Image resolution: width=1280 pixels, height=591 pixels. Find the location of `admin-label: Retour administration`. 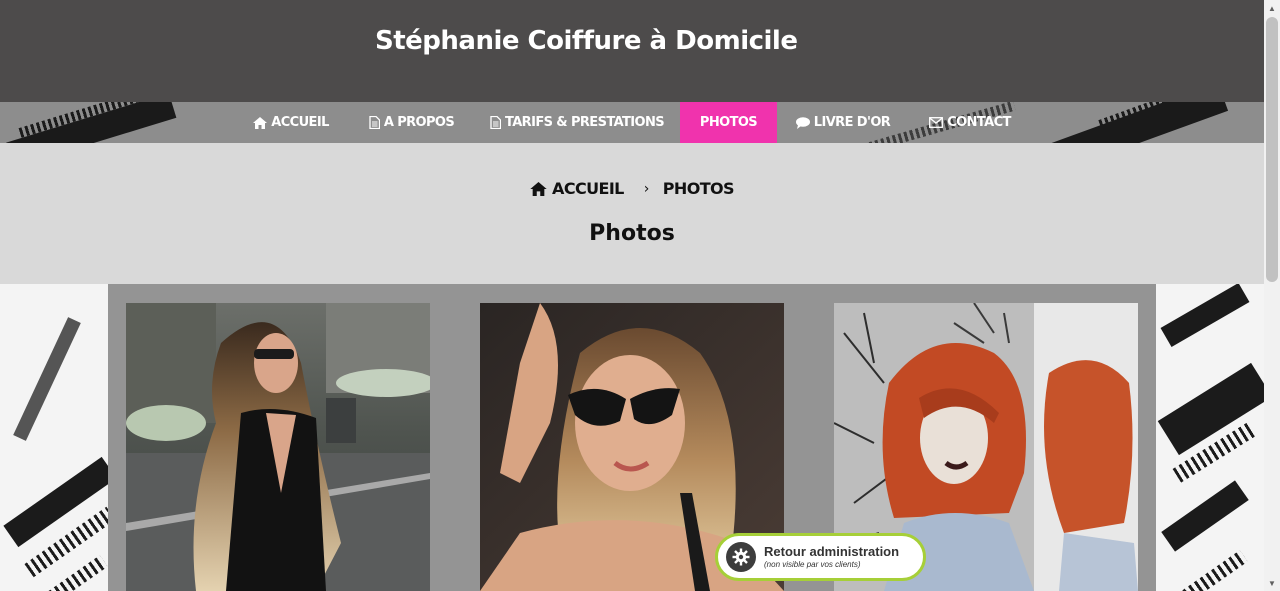

admin-label: Retour administration is located at coordinates (832, 551).